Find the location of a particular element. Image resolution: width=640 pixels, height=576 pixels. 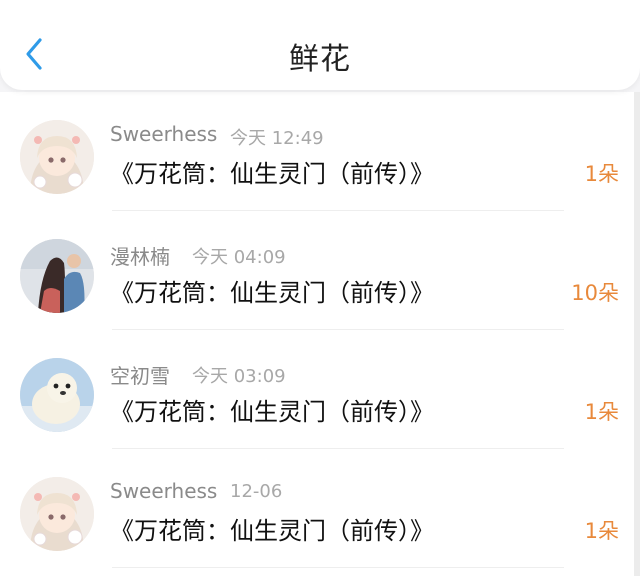

scrollbar is located at coordinates (637, 334).